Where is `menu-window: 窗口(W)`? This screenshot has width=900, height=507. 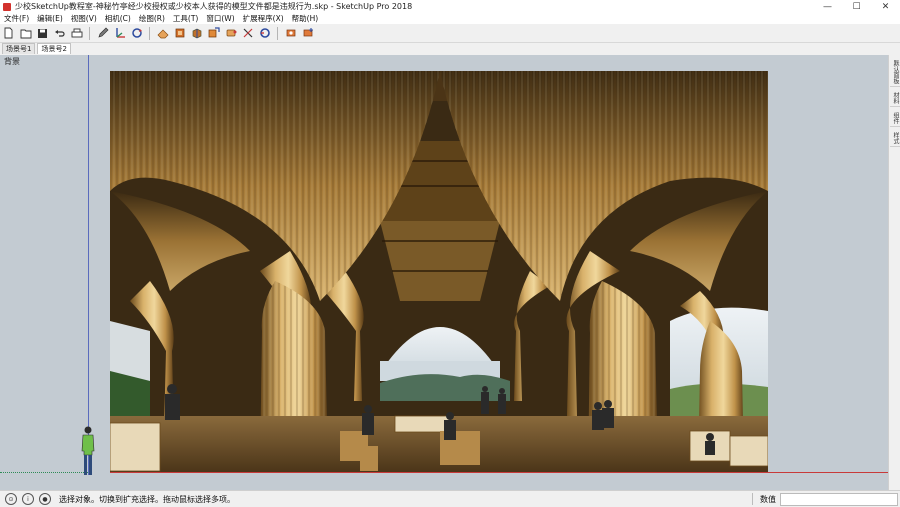 menu-window: 窗口(W) is located at coordinates (220, 18).